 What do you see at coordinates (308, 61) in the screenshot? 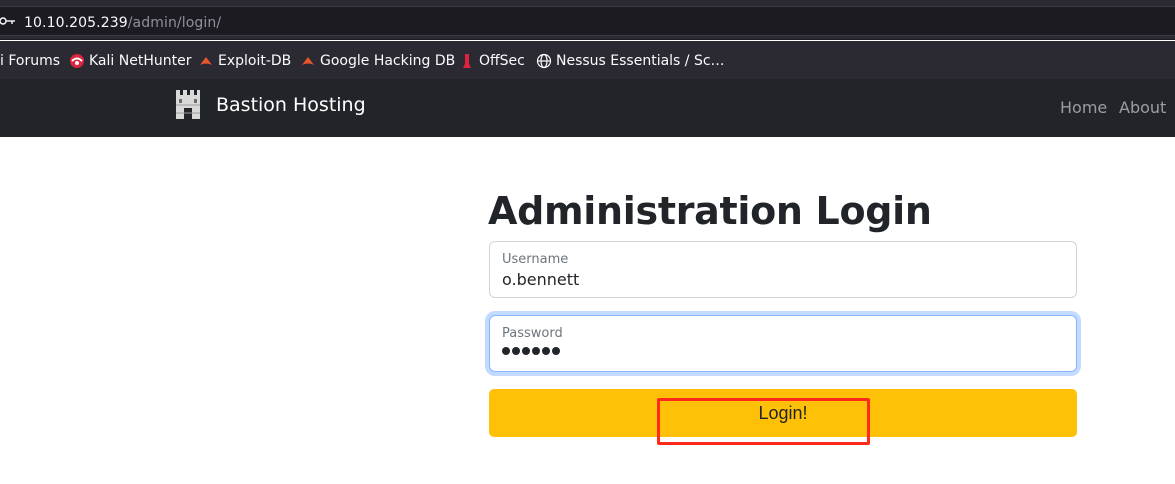
I see `ghdb-icon` at bounding box center [308, 61].